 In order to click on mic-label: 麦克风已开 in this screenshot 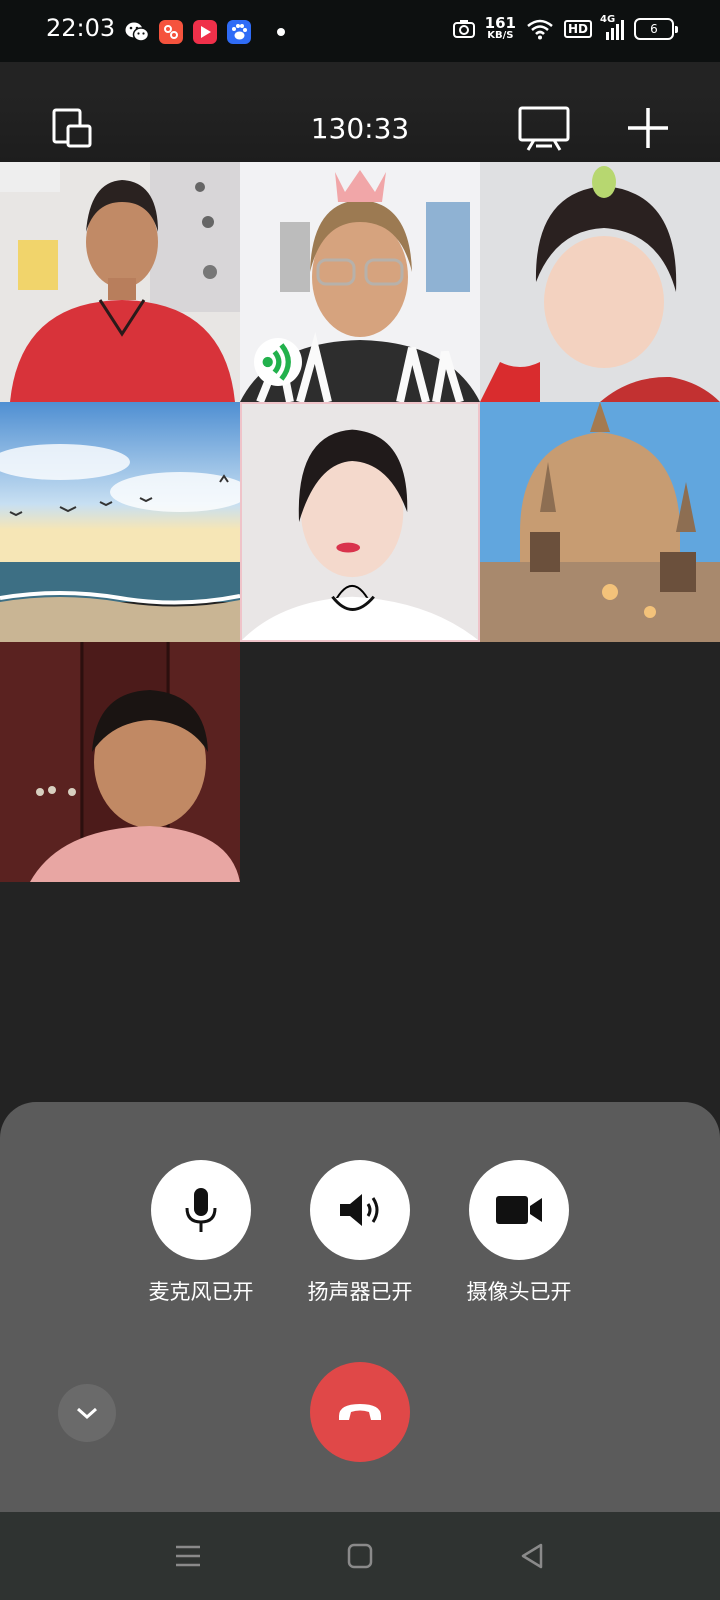, I will do `click(201, 1292)`.